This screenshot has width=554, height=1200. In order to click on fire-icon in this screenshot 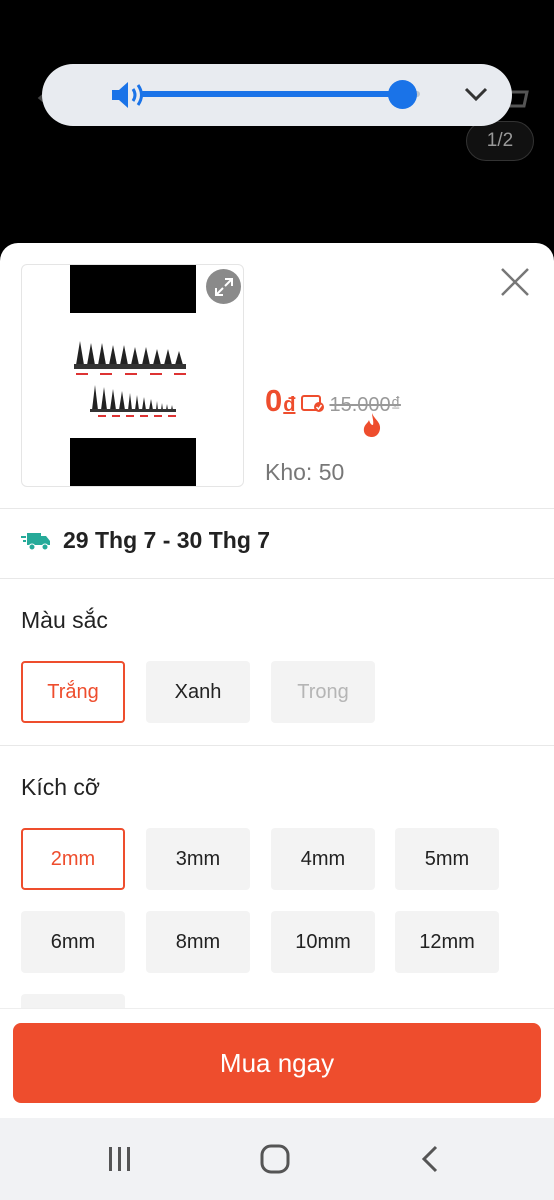, I will do `click(372, 425)`.